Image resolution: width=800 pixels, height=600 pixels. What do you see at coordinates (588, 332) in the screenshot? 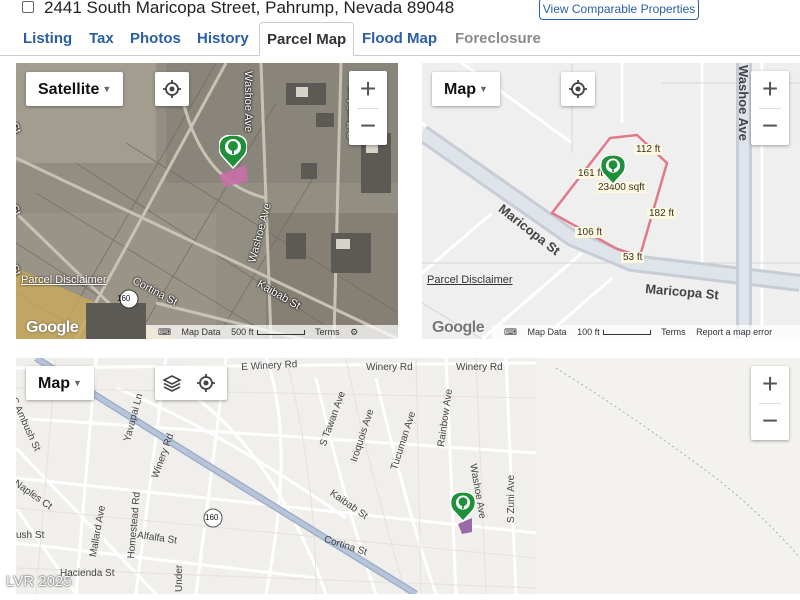
I see `scale-label: 100 ft` at bounding box center [588, 332].